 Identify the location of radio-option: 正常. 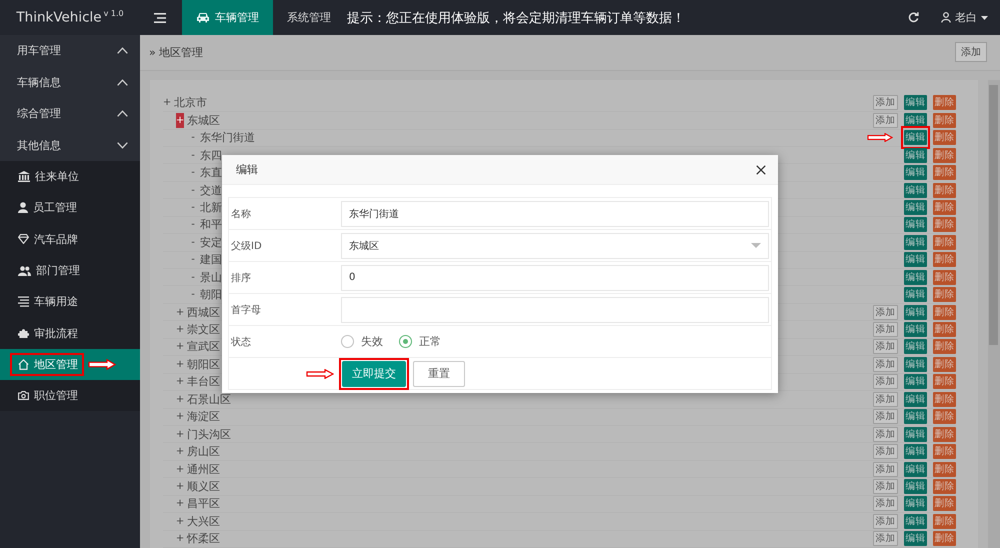
(420, 341).